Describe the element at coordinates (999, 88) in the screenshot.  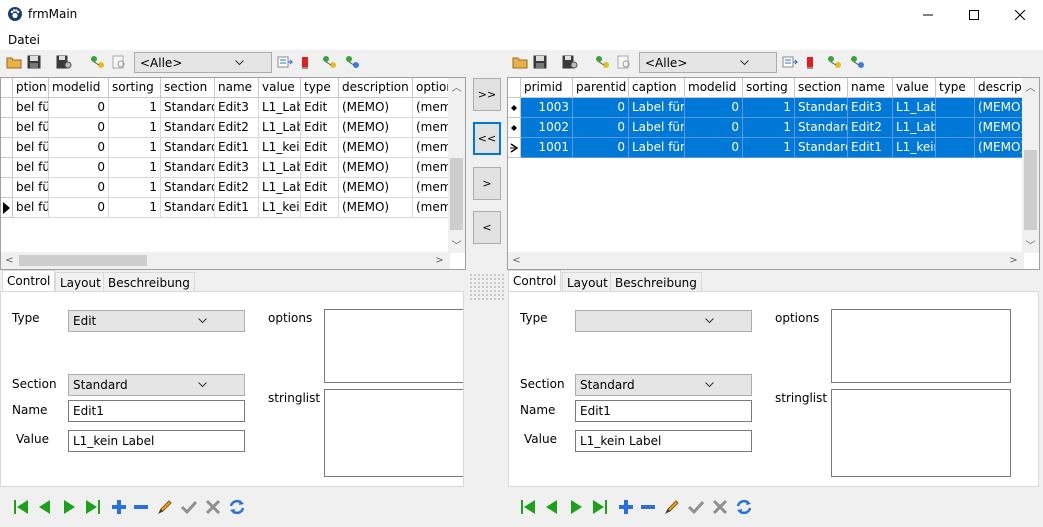
I see `header-description: descripti` at that location.